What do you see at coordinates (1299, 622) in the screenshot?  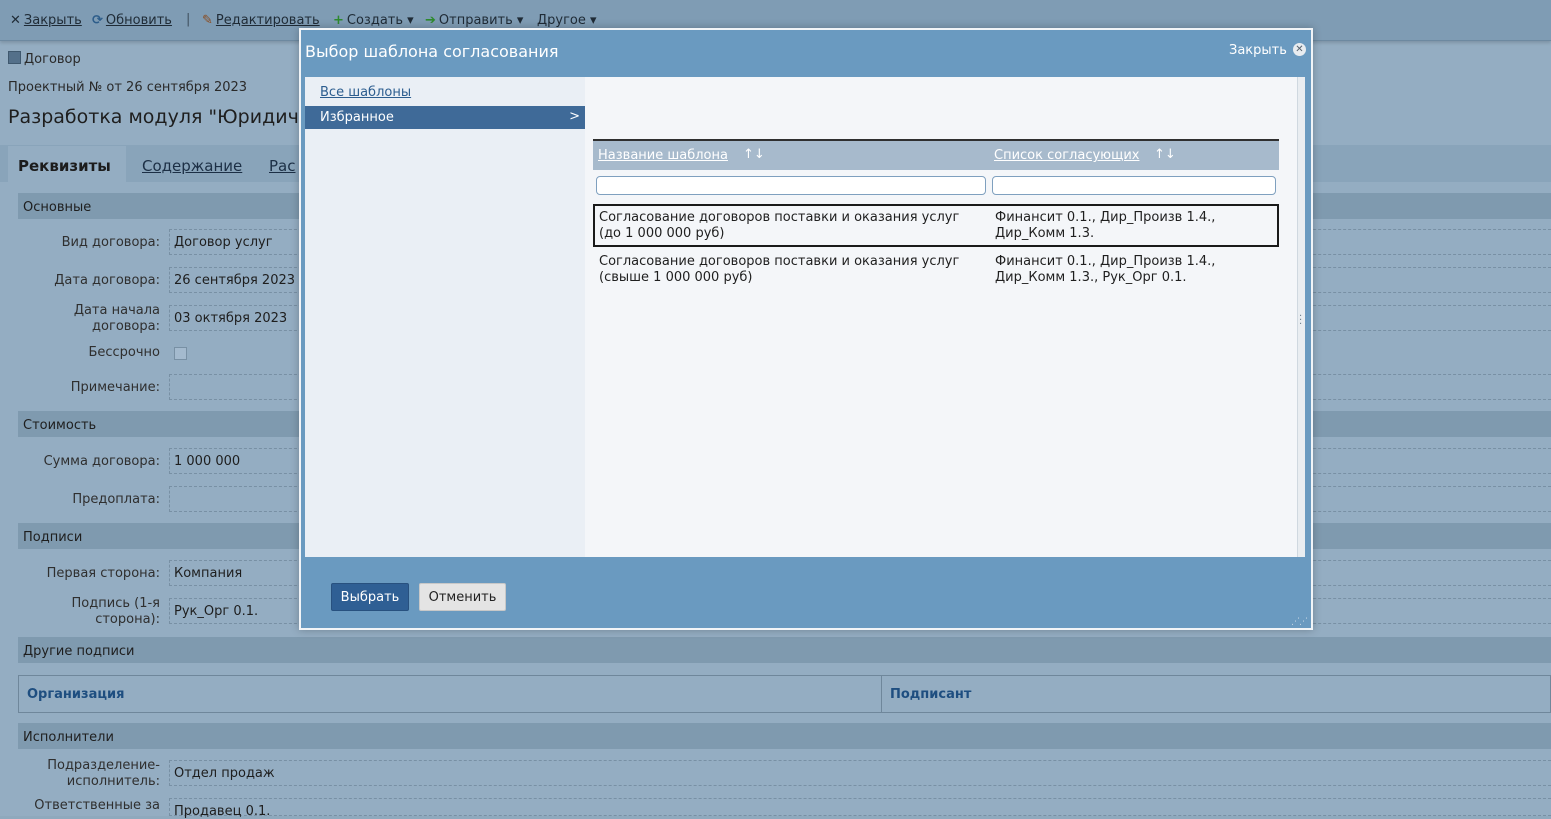 I see `resize-grip-icon: ⋰⋰` at bounding box center [1299, 622].